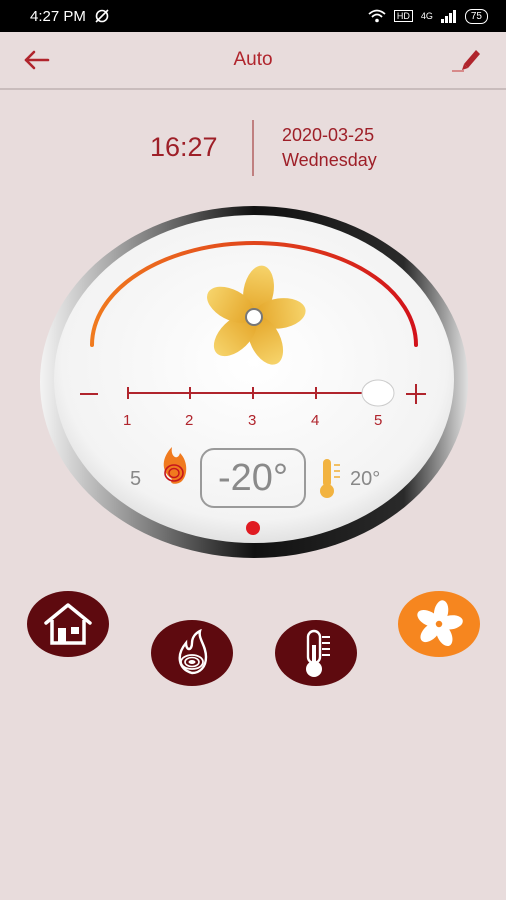 This screenshot has width=506, height=900. What do you see at coordinates (426, 16) in the screenshot?
I see `signal-label: 4G` at bounding box center [426, 16].